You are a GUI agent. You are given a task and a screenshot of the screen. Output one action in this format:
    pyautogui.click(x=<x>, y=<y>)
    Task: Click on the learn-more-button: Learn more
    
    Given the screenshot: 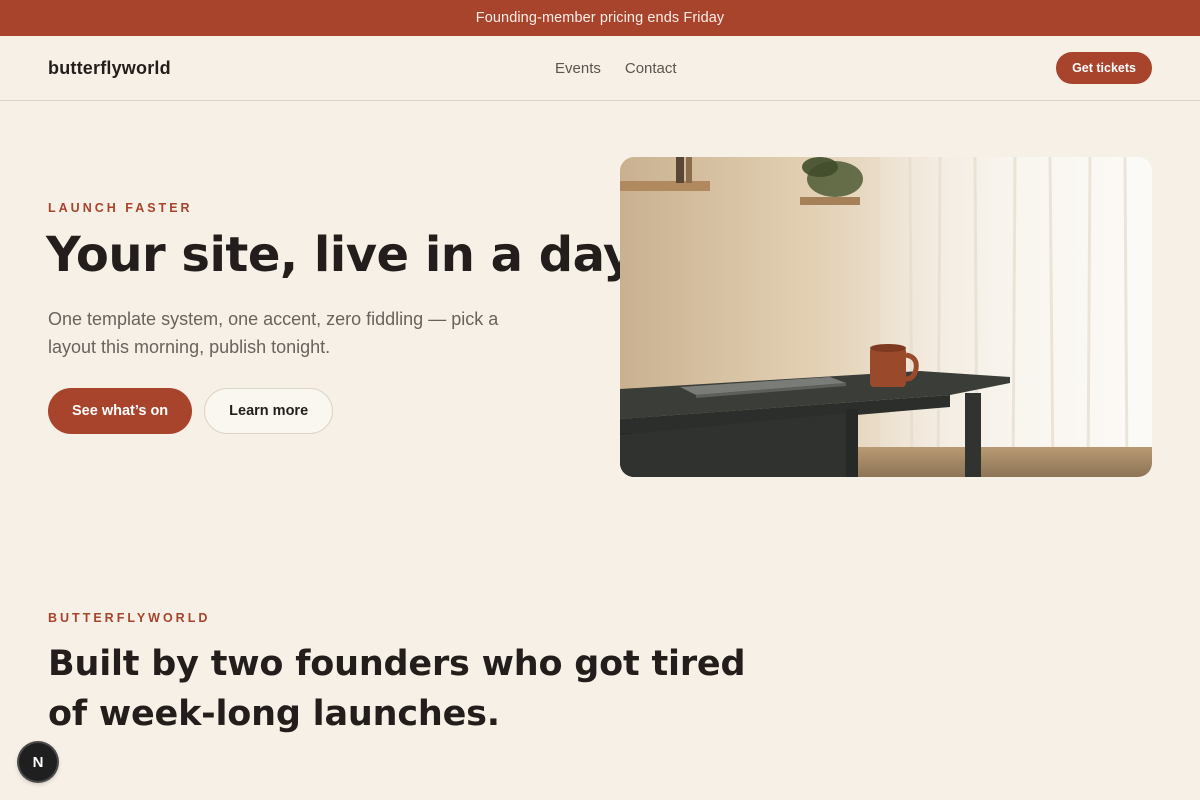 What is the action you would take?
    pyautogui.click(x=269, y=411)
    